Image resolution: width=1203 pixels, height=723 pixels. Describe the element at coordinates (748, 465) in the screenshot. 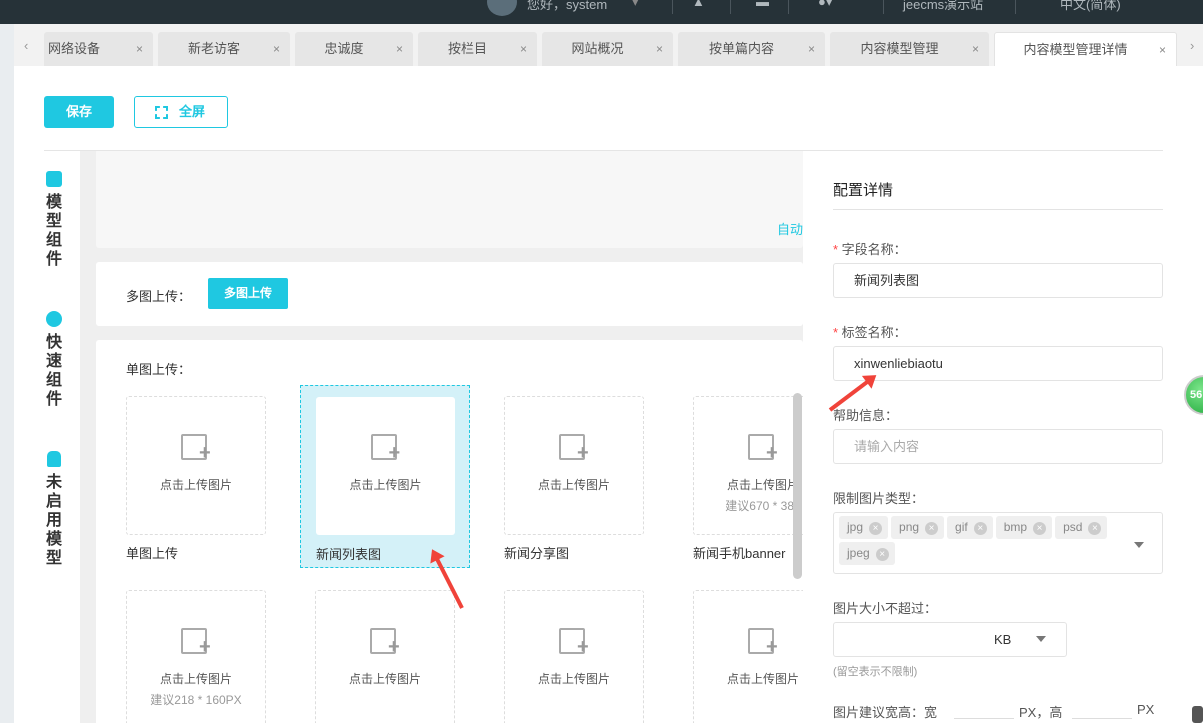

I see `upload-box: 点击上传图片建议670 * 380` at that location.